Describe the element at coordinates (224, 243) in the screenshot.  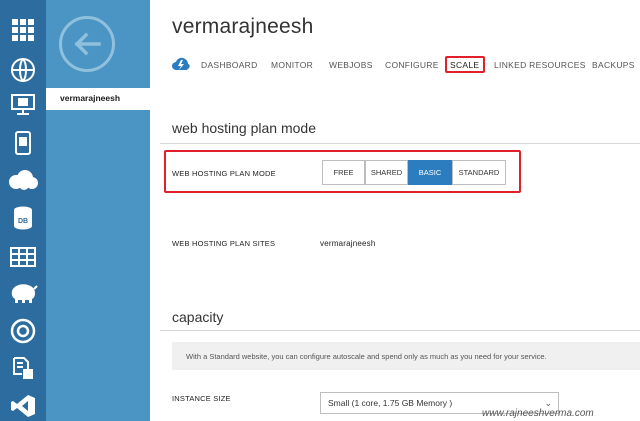
I see `plan-sites-label: WEB HOSTING PLAN SITES` at that location.